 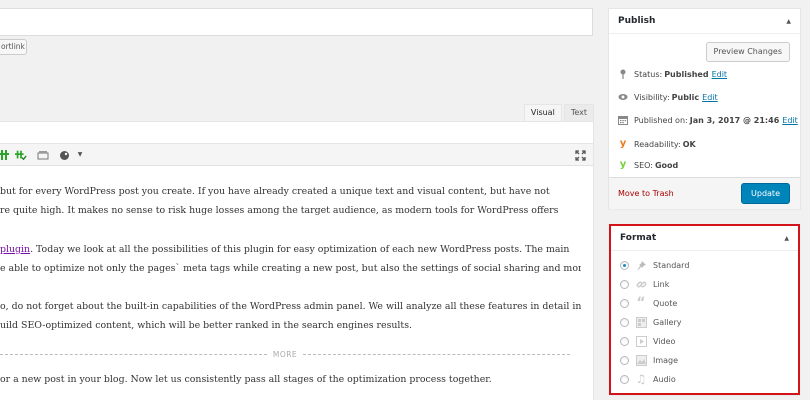 What do you see at coordinates (13, 47) in the screenshot?
I see `get-shortlink-button: ortlink` at bounding box center [13, 47].